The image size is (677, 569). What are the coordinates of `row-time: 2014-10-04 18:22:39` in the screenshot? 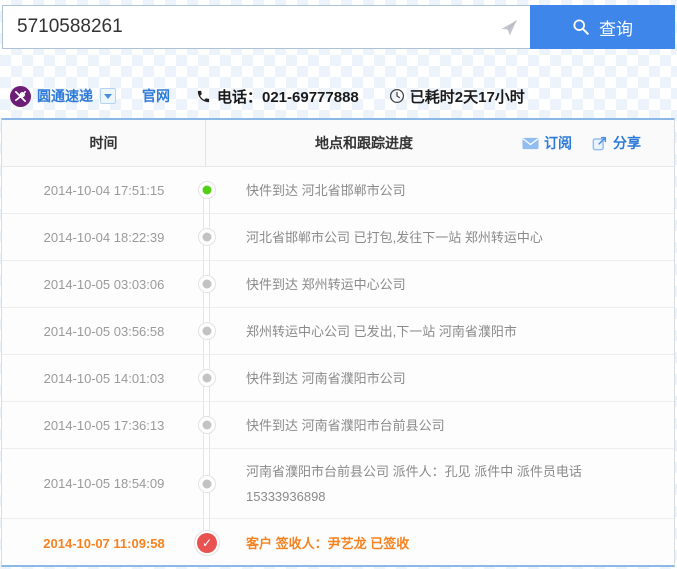 It's located at (104, 237).